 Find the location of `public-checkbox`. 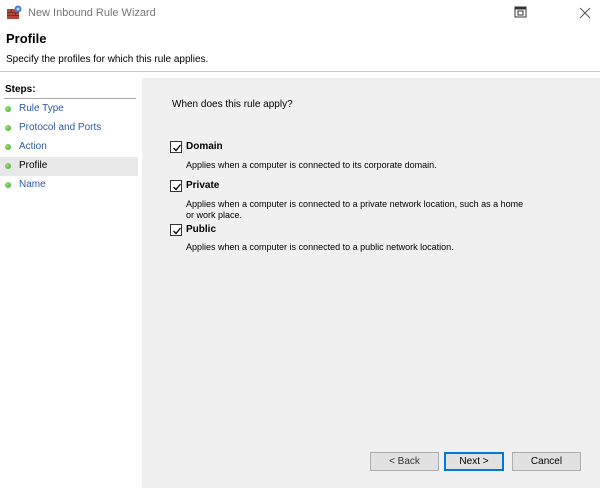

public-checkbox is located at coordinates (176, 230).